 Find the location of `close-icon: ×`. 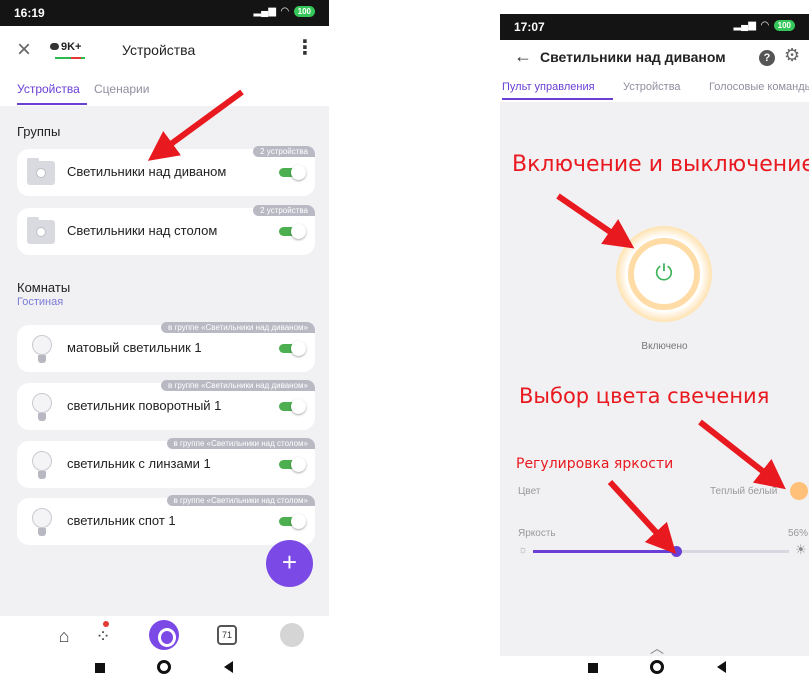

close-icon: × is located at coordinates (24, 50).